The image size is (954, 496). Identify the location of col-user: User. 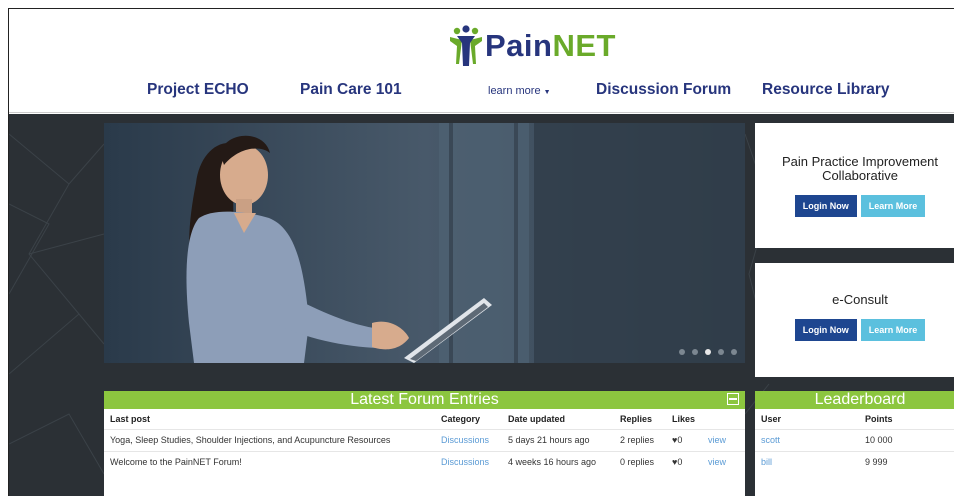
(771, 418).